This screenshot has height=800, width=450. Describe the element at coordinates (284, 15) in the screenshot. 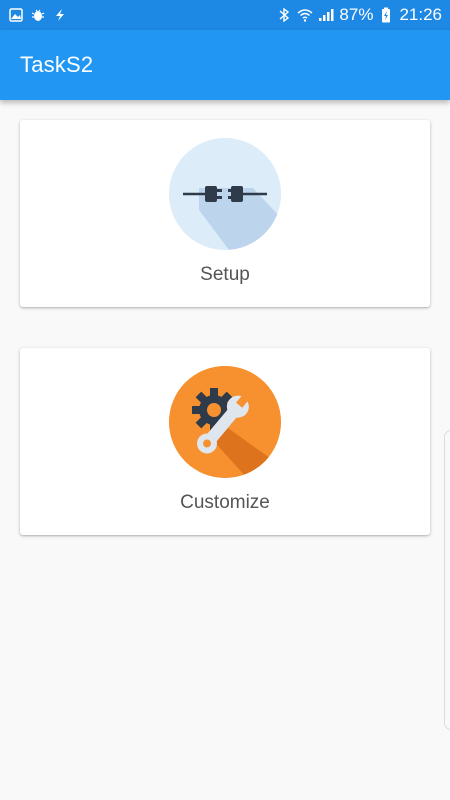

I see `bluetooth-icon` at that location.